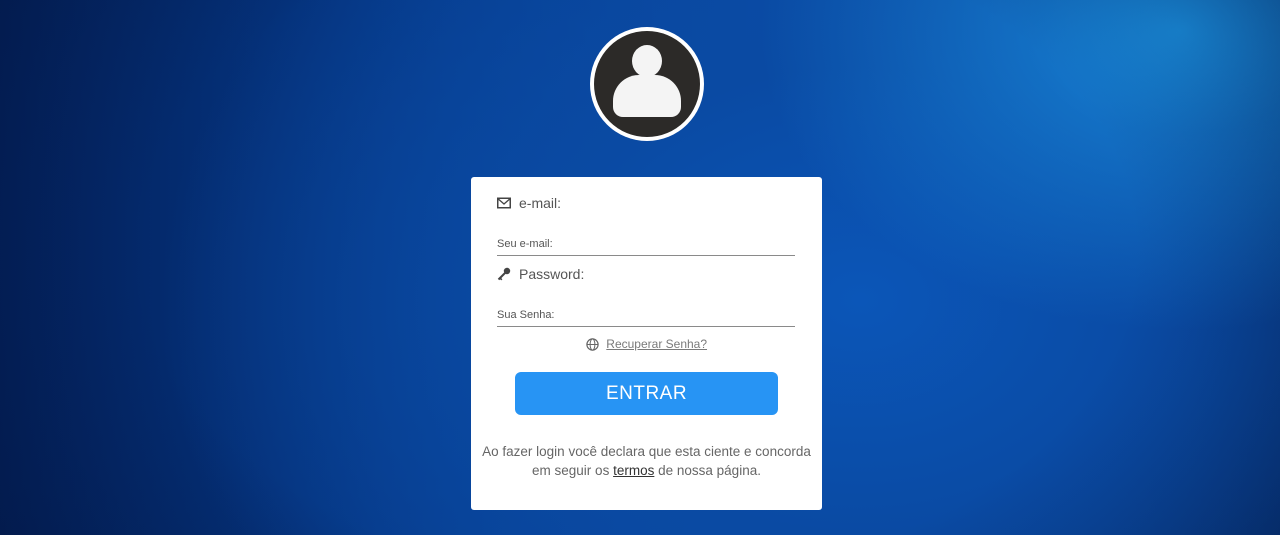 The image size is (1280, 535). I want to click on recover-password-link: Recuperar Senha?, so click(656, 344).